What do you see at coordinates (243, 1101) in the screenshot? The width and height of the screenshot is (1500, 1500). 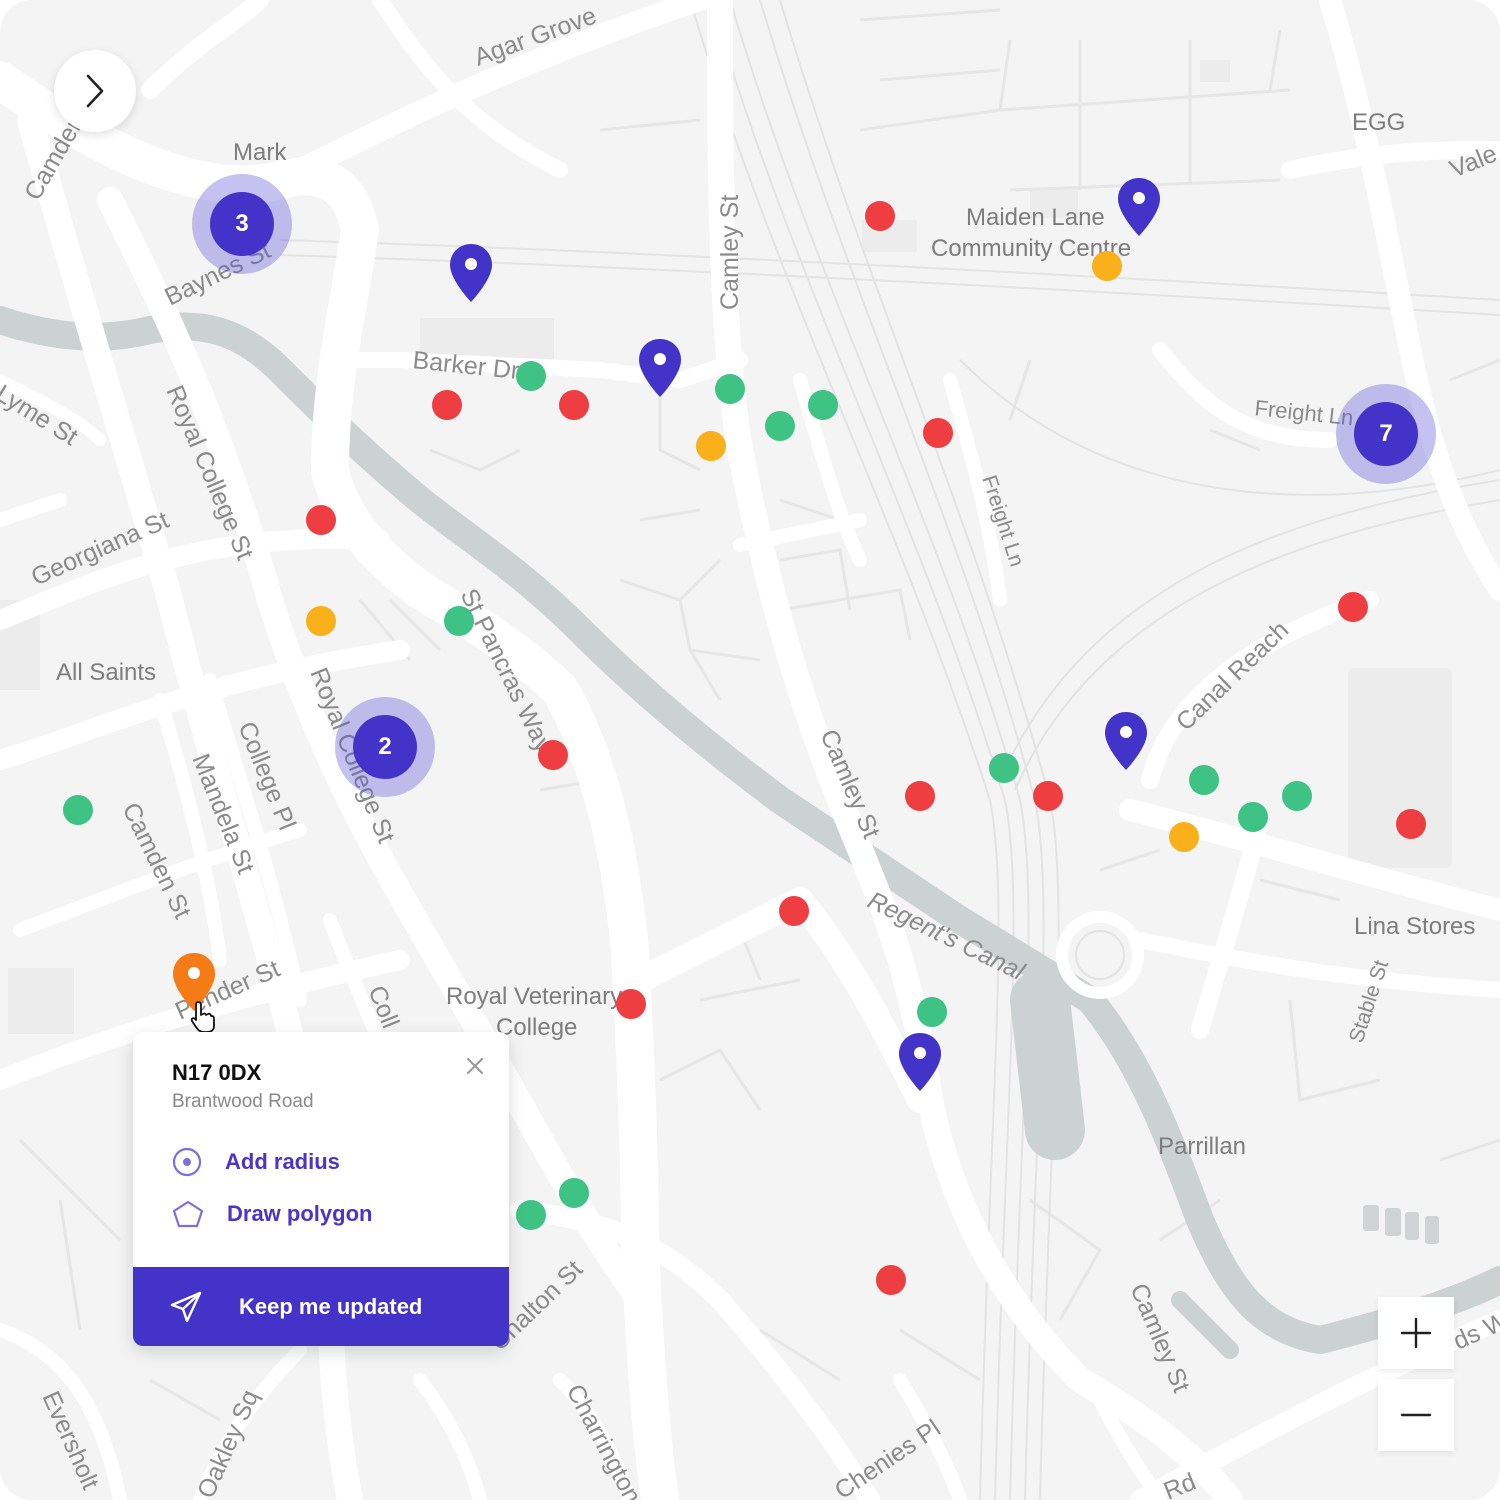 I see `popup-street: Brantwood Road` at bounding box center [243, 1101].